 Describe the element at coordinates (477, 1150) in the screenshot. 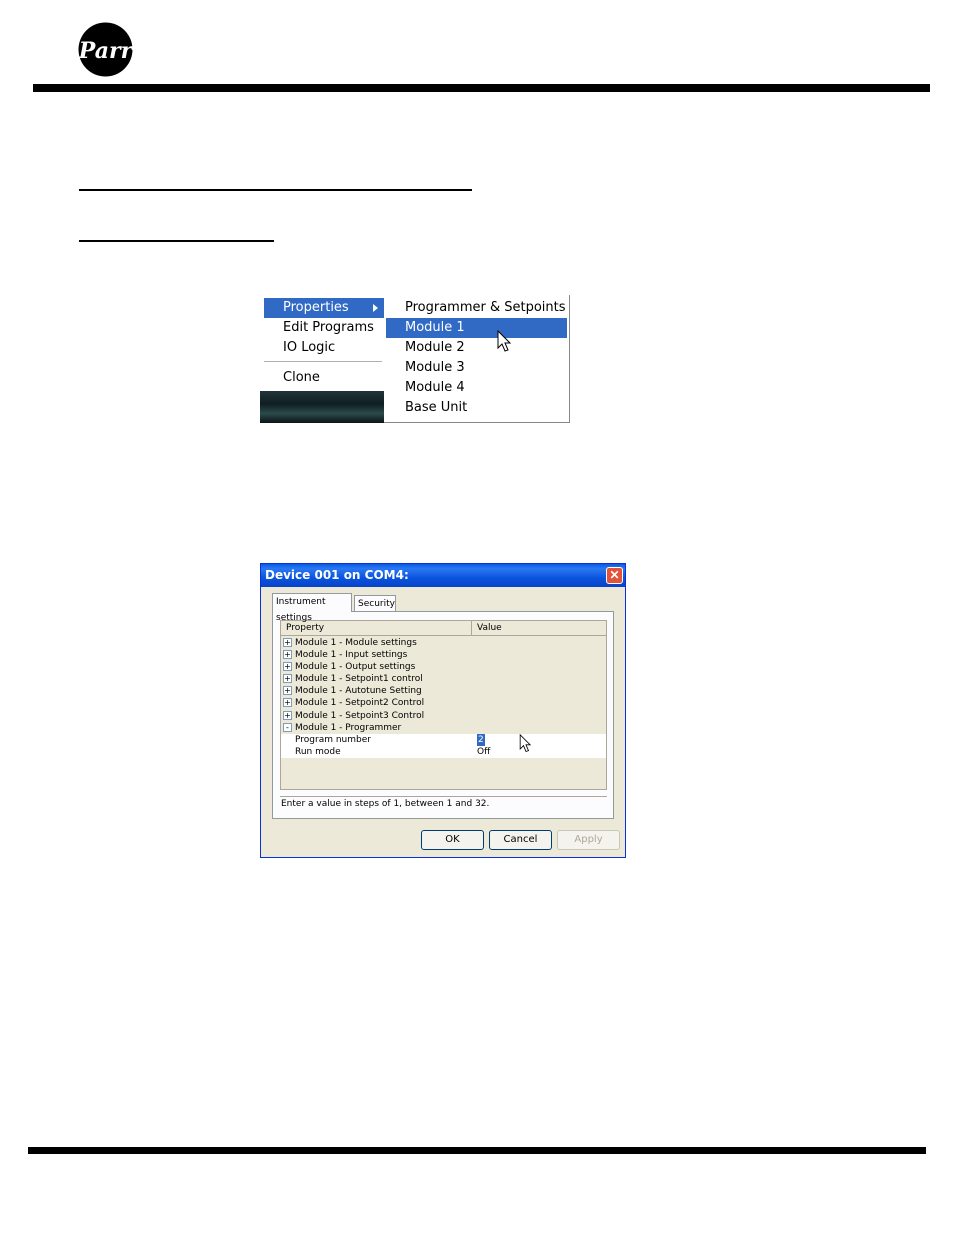

I see `footer-rule` at that location.